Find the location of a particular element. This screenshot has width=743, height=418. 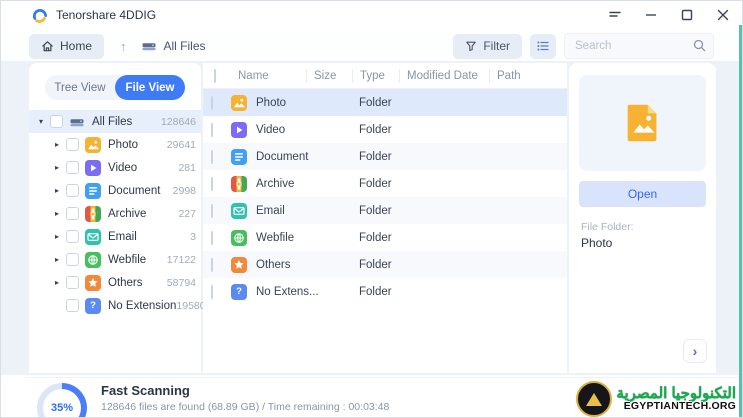

table-row-webfile: Webfile Folder is located at coordinates (385, 237).